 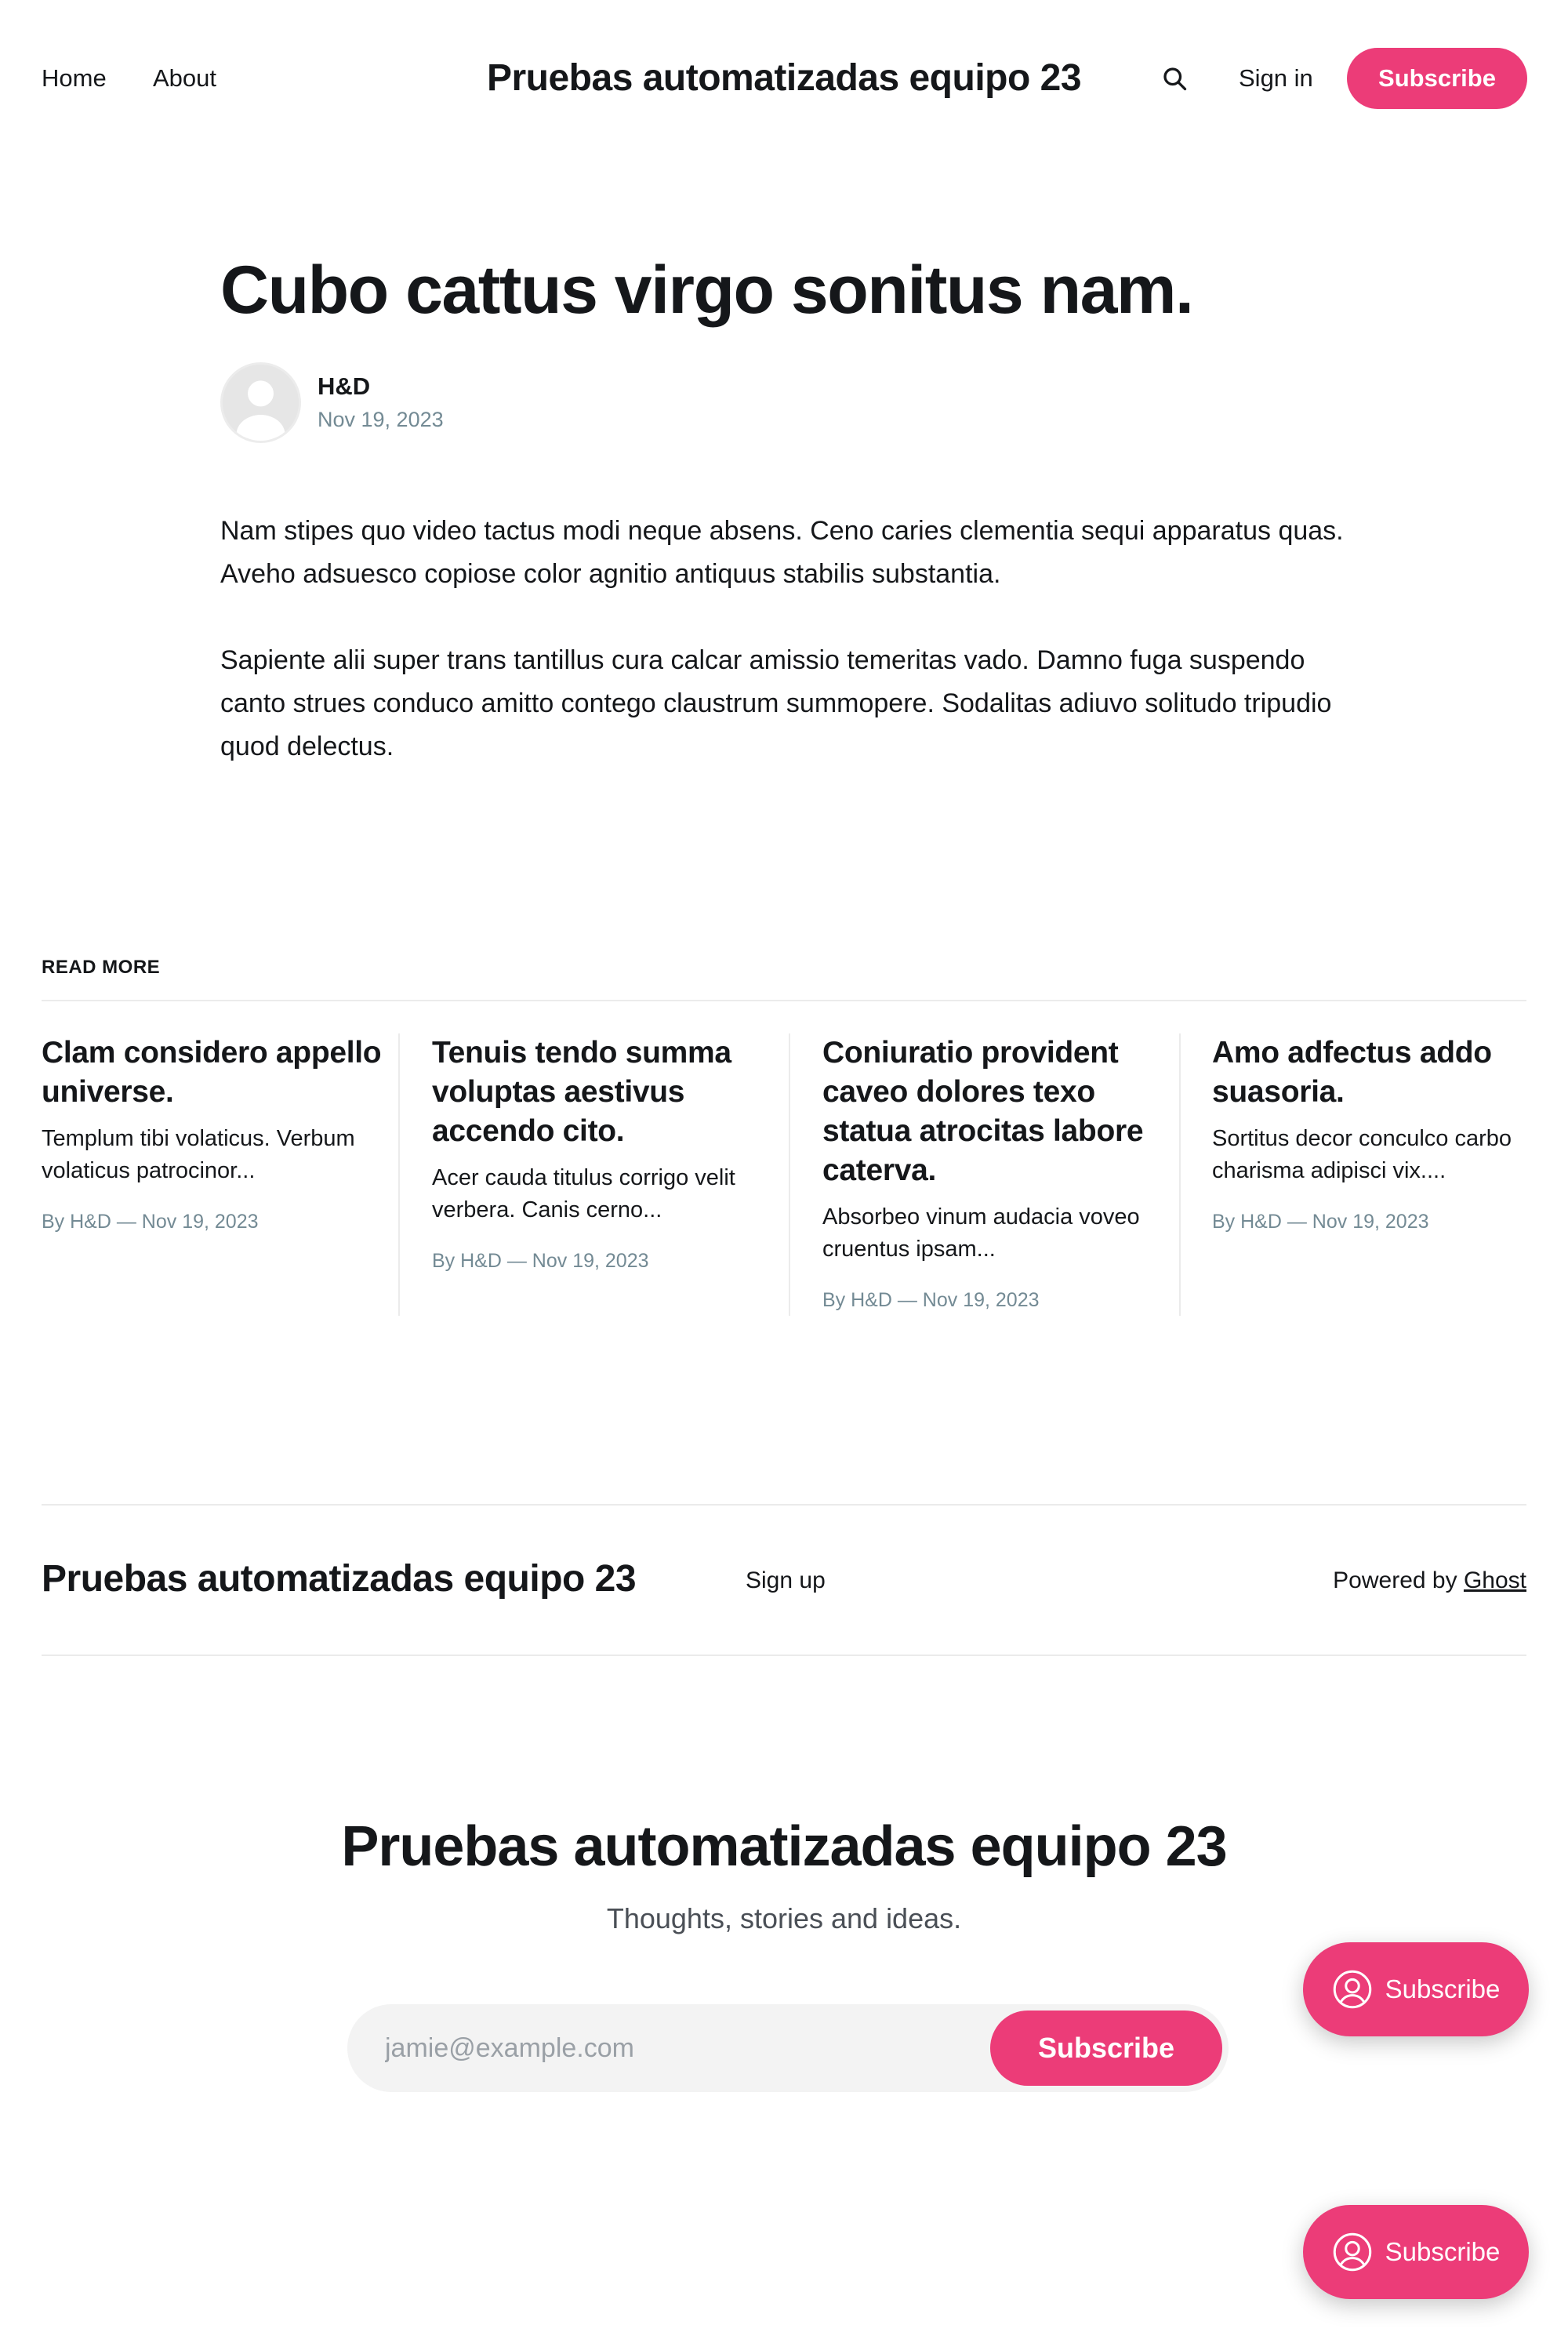 I want to click on avatar-placeholder-icon, so click(x=261, y=403).